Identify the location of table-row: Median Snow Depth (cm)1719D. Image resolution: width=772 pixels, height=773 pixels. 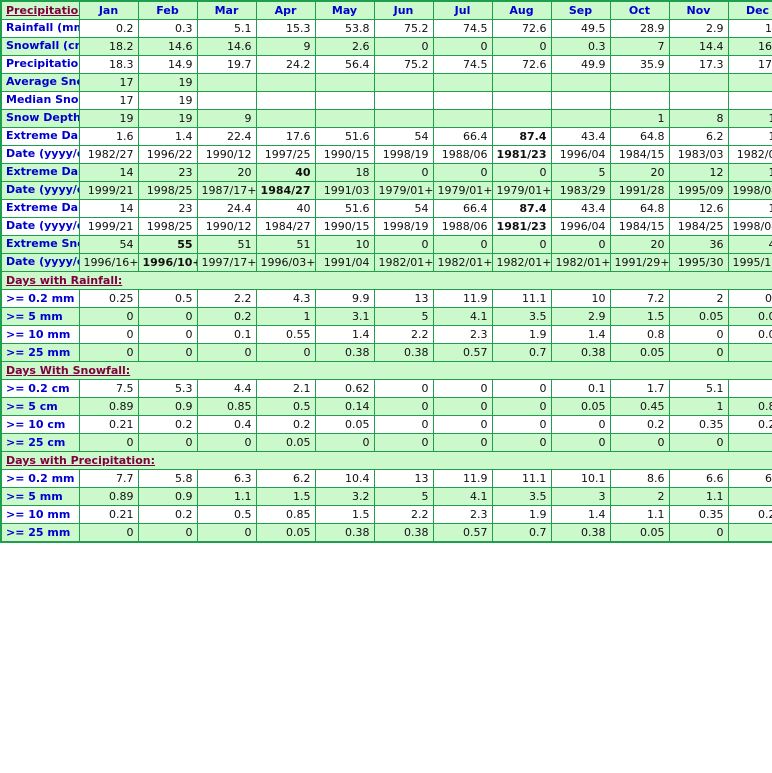
(386, 100).